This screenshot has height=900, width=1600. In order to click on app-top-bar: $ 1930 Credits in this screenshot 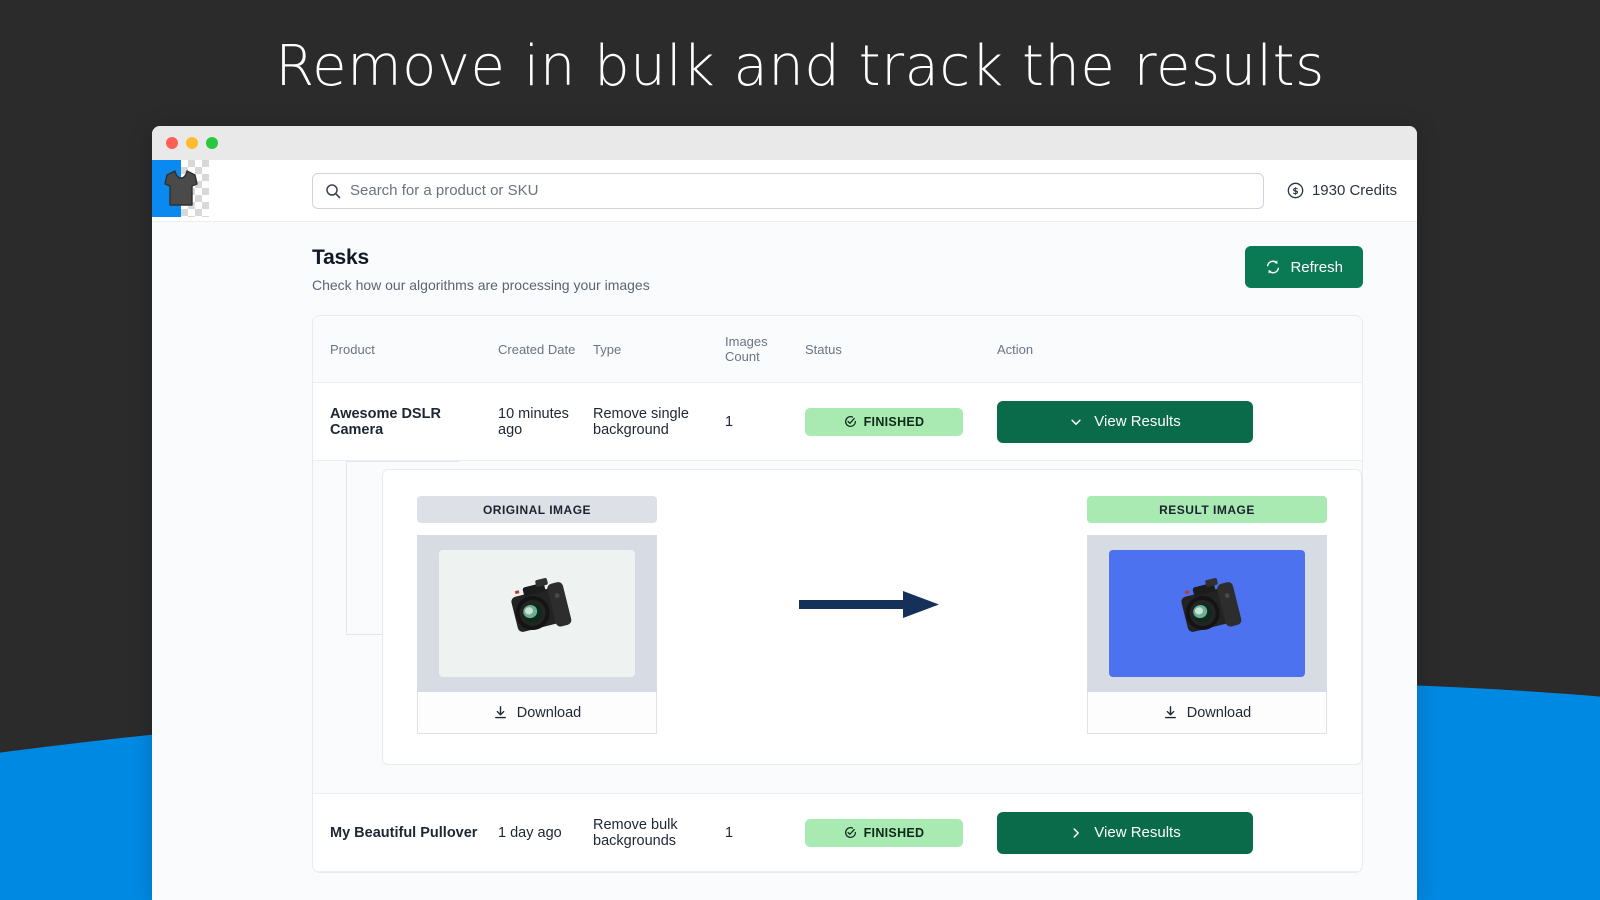, I will do `click(784, 191)`.